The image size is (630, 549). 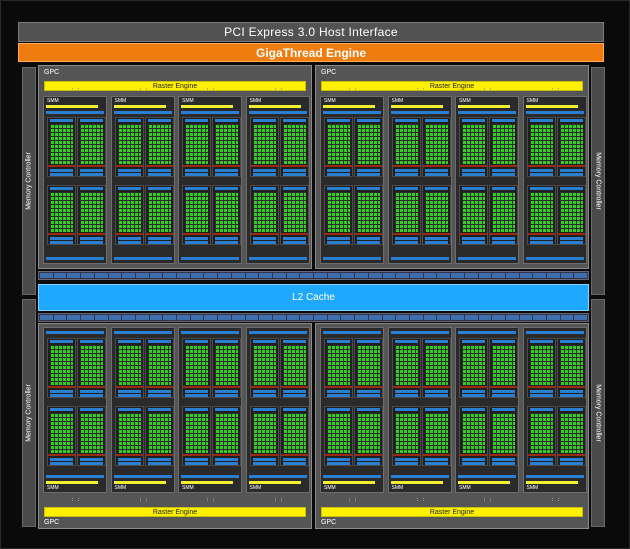 I want to click on l2-cache: L2 Cache, so click(x=313, y=297).